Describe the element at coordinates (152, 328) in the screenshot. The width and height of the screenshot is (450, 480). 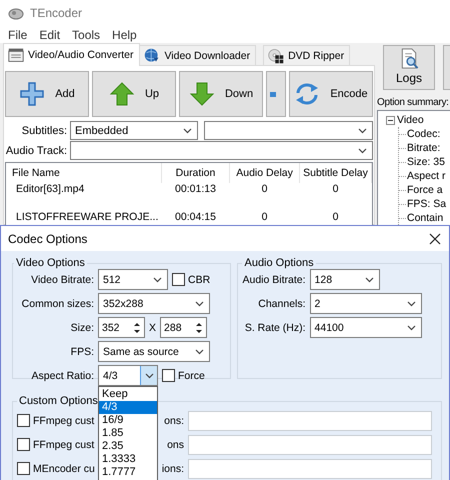
I see `separator-label: X` at that location.